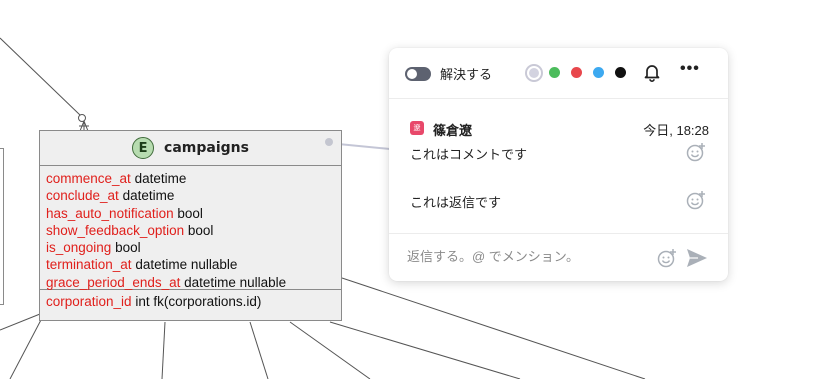 This screenshot has width=821, height=379. I want to click on reply-input, so click(527, 256).